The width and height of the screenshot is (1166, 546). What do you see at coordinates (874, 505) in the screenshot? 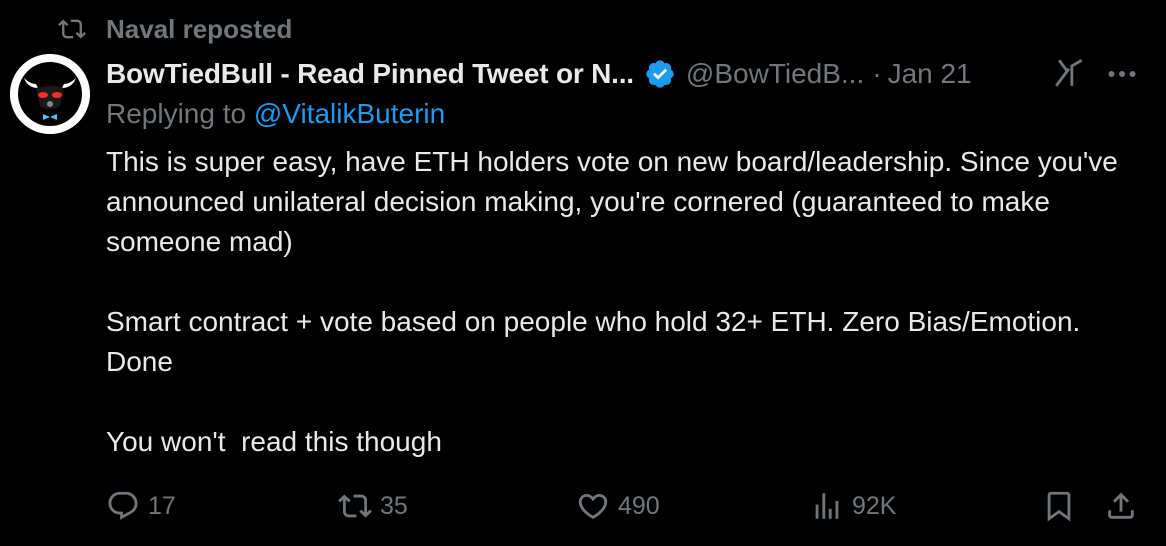
I see `views-count: 92K` at bounding box center [874, 505].